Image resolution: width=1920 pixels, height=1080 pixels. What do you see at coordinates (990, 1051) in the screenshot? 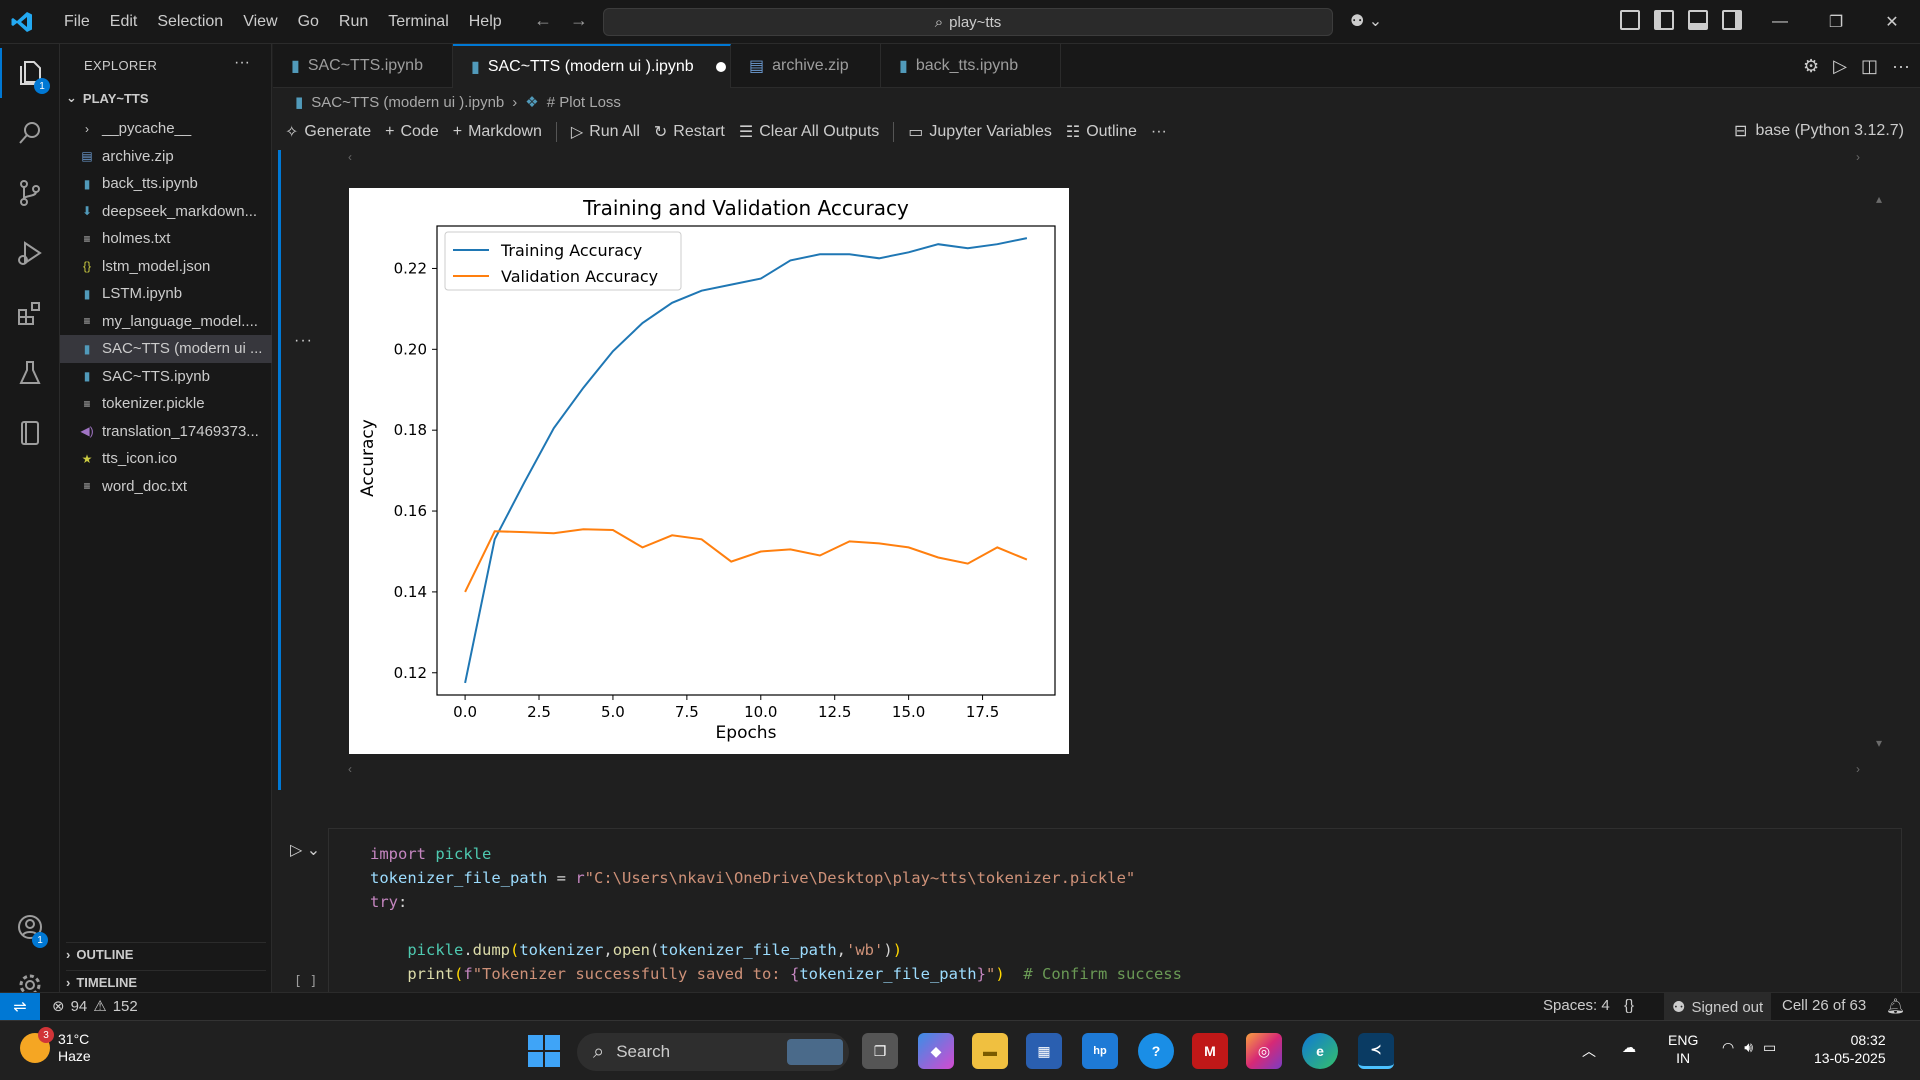
I see `file-explorer-icon: ▬` at bounding box center [990, 1051].